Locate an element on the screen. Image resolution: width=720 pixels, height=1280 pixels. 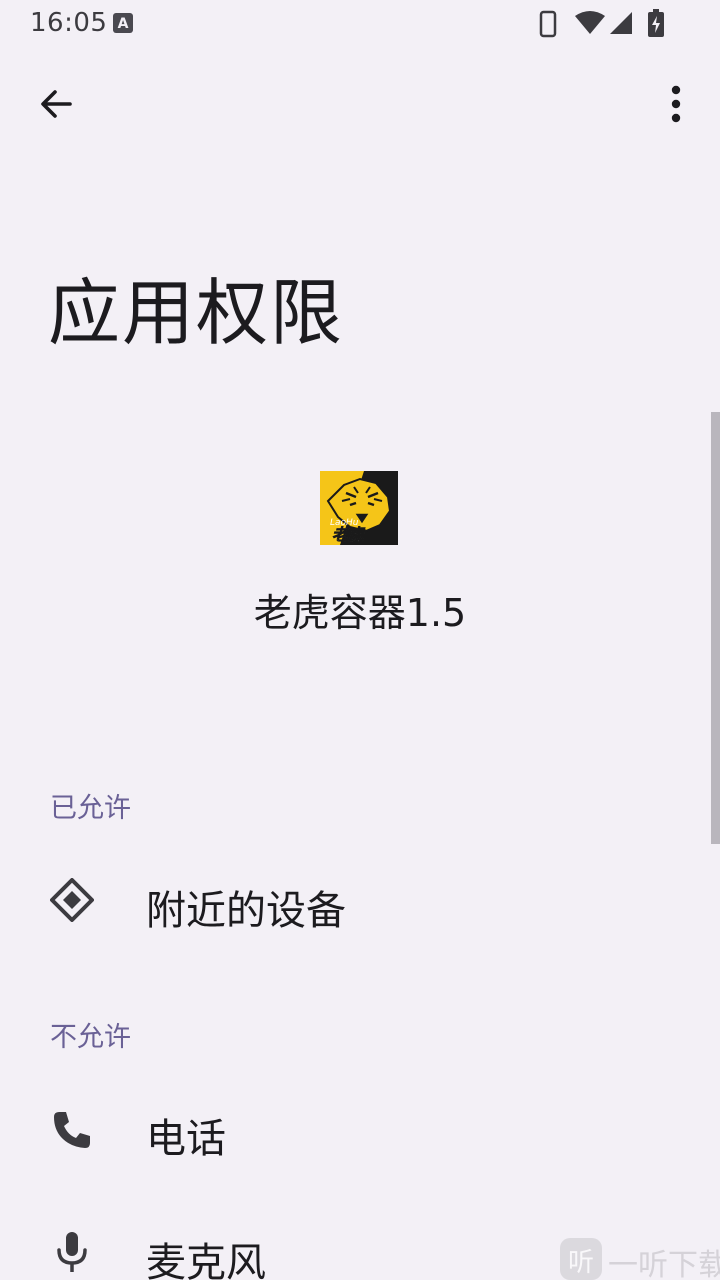
notification-badge-text: A is located at coordinates (123, 24).